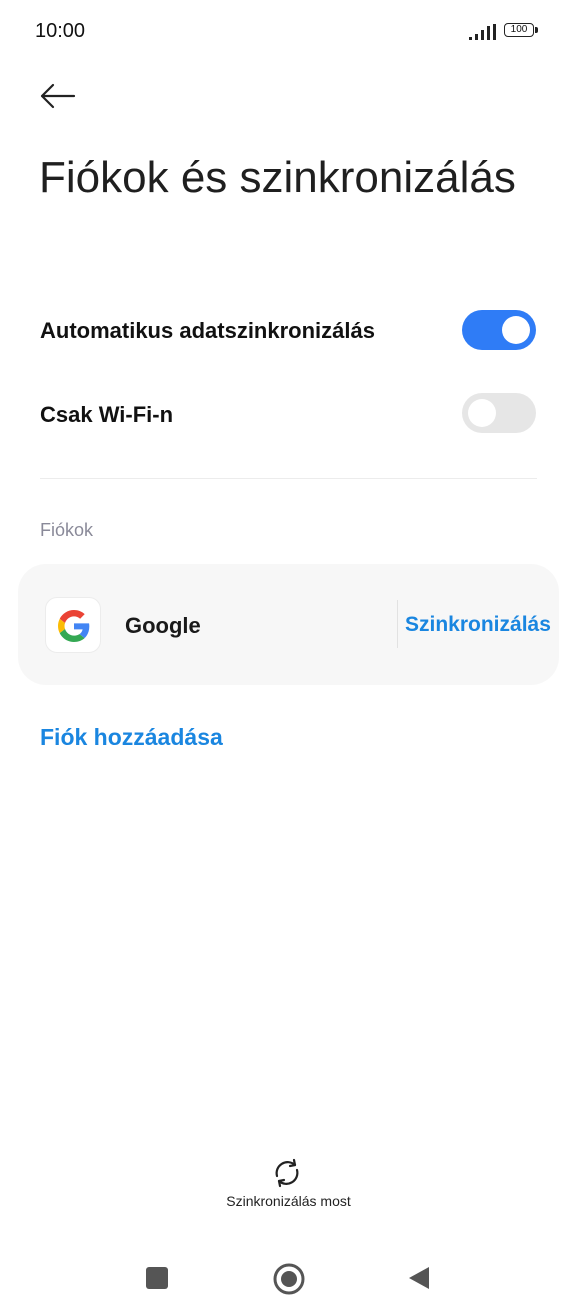 Image resolution: width=577 pixels, height=1316 pixels. Describe the element at coordinates (207, 330) in the screenshot. I see `auto-sync-label: Automatikus adatszinkronizálás` at that location.